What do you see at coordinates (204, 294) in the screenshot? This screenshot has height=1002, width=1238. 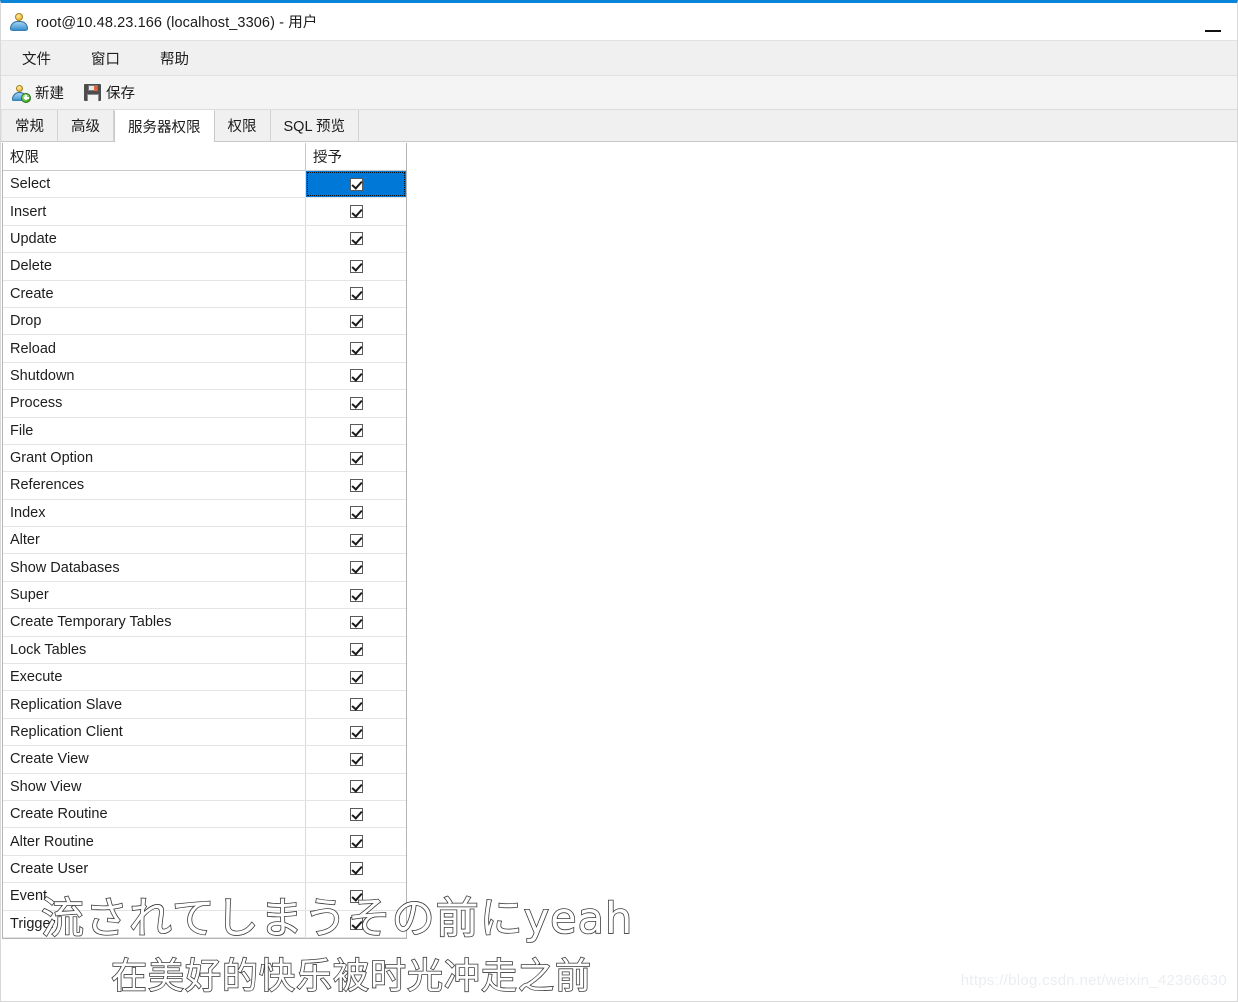 I see `table-row: Create` at bounding box center [204, 294].